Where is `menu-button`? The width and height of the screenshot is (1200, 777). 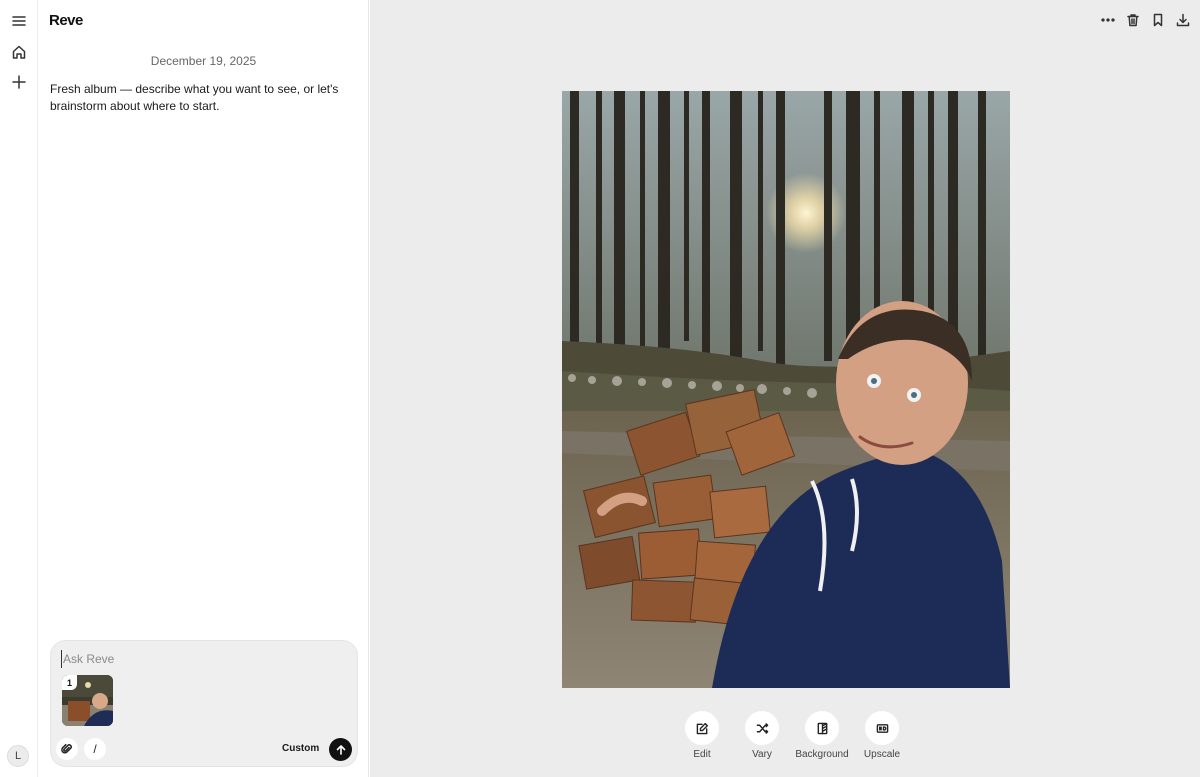 menu-button is located at coordinates (19, 21).